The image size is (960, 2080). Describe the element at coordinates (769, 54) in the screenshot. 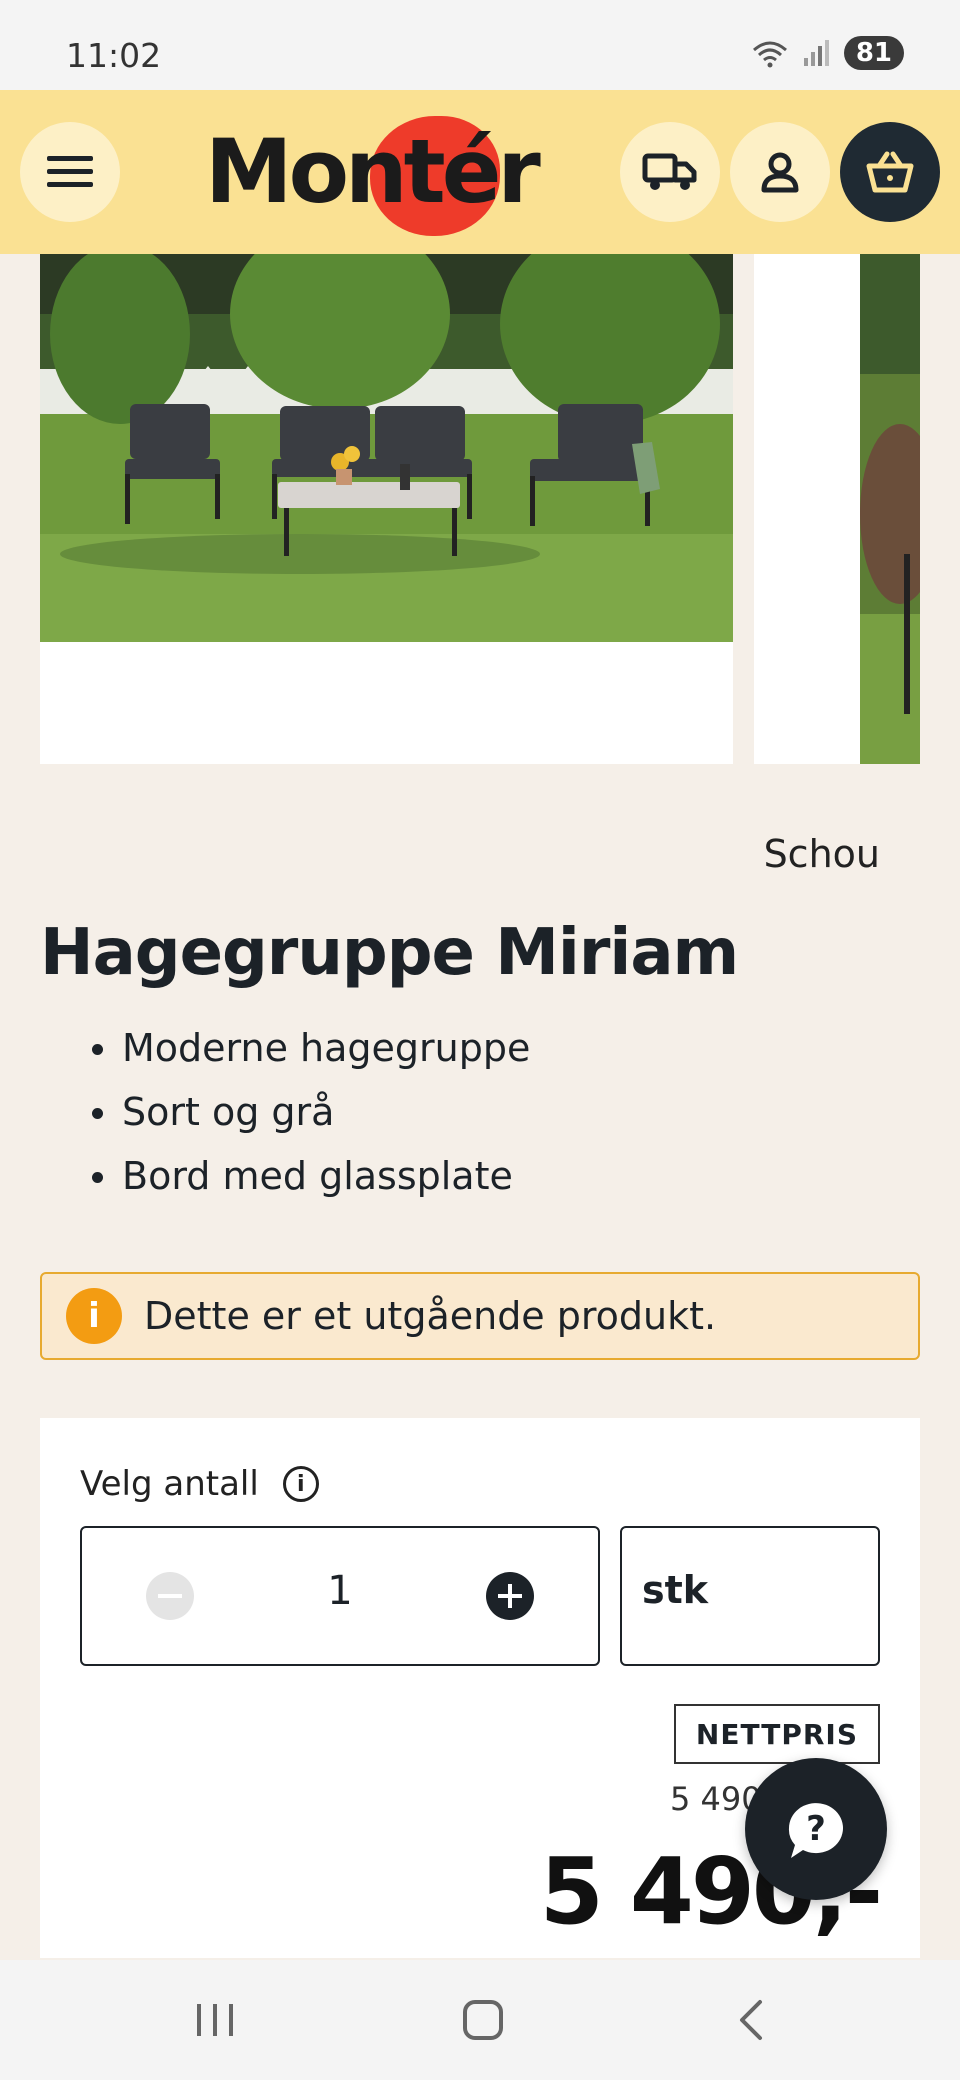

I see `wifi-icon` at that location.